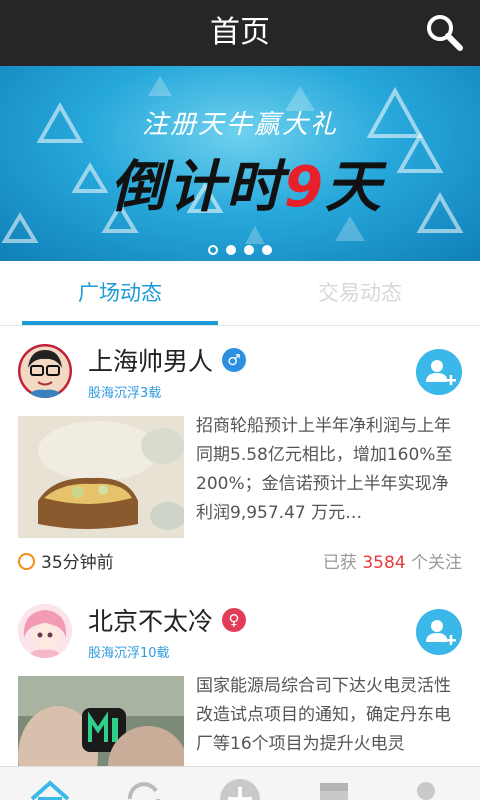 This screenshot has width=480, height=800. I want to click on follow-prefix: 已获, so click(339, 563).